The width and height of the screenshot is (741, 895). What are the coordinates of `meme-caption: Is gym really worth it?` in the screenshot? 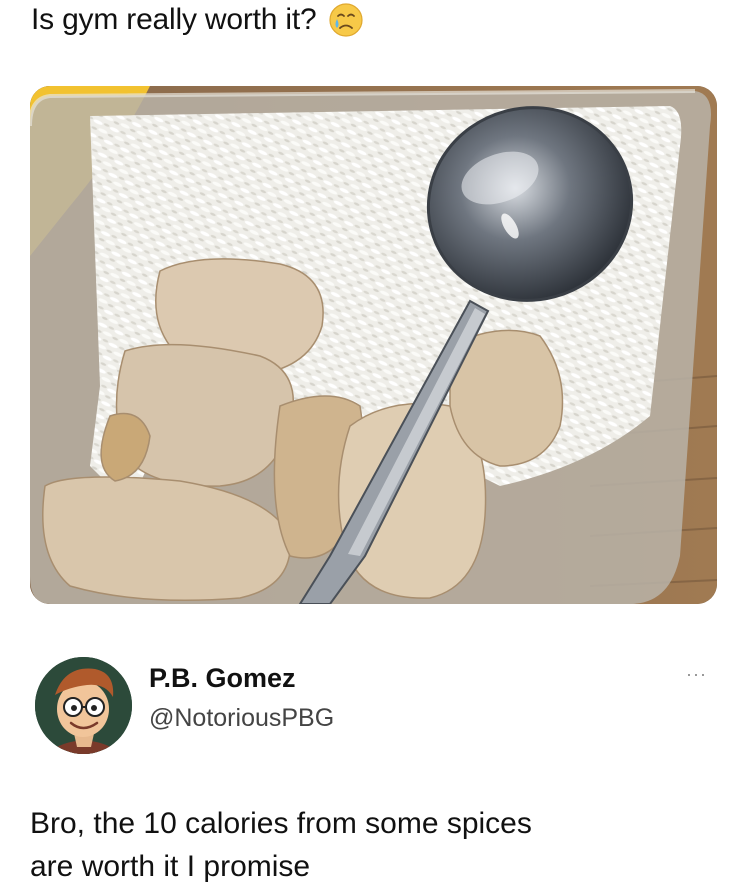 It's located at (197, 20).